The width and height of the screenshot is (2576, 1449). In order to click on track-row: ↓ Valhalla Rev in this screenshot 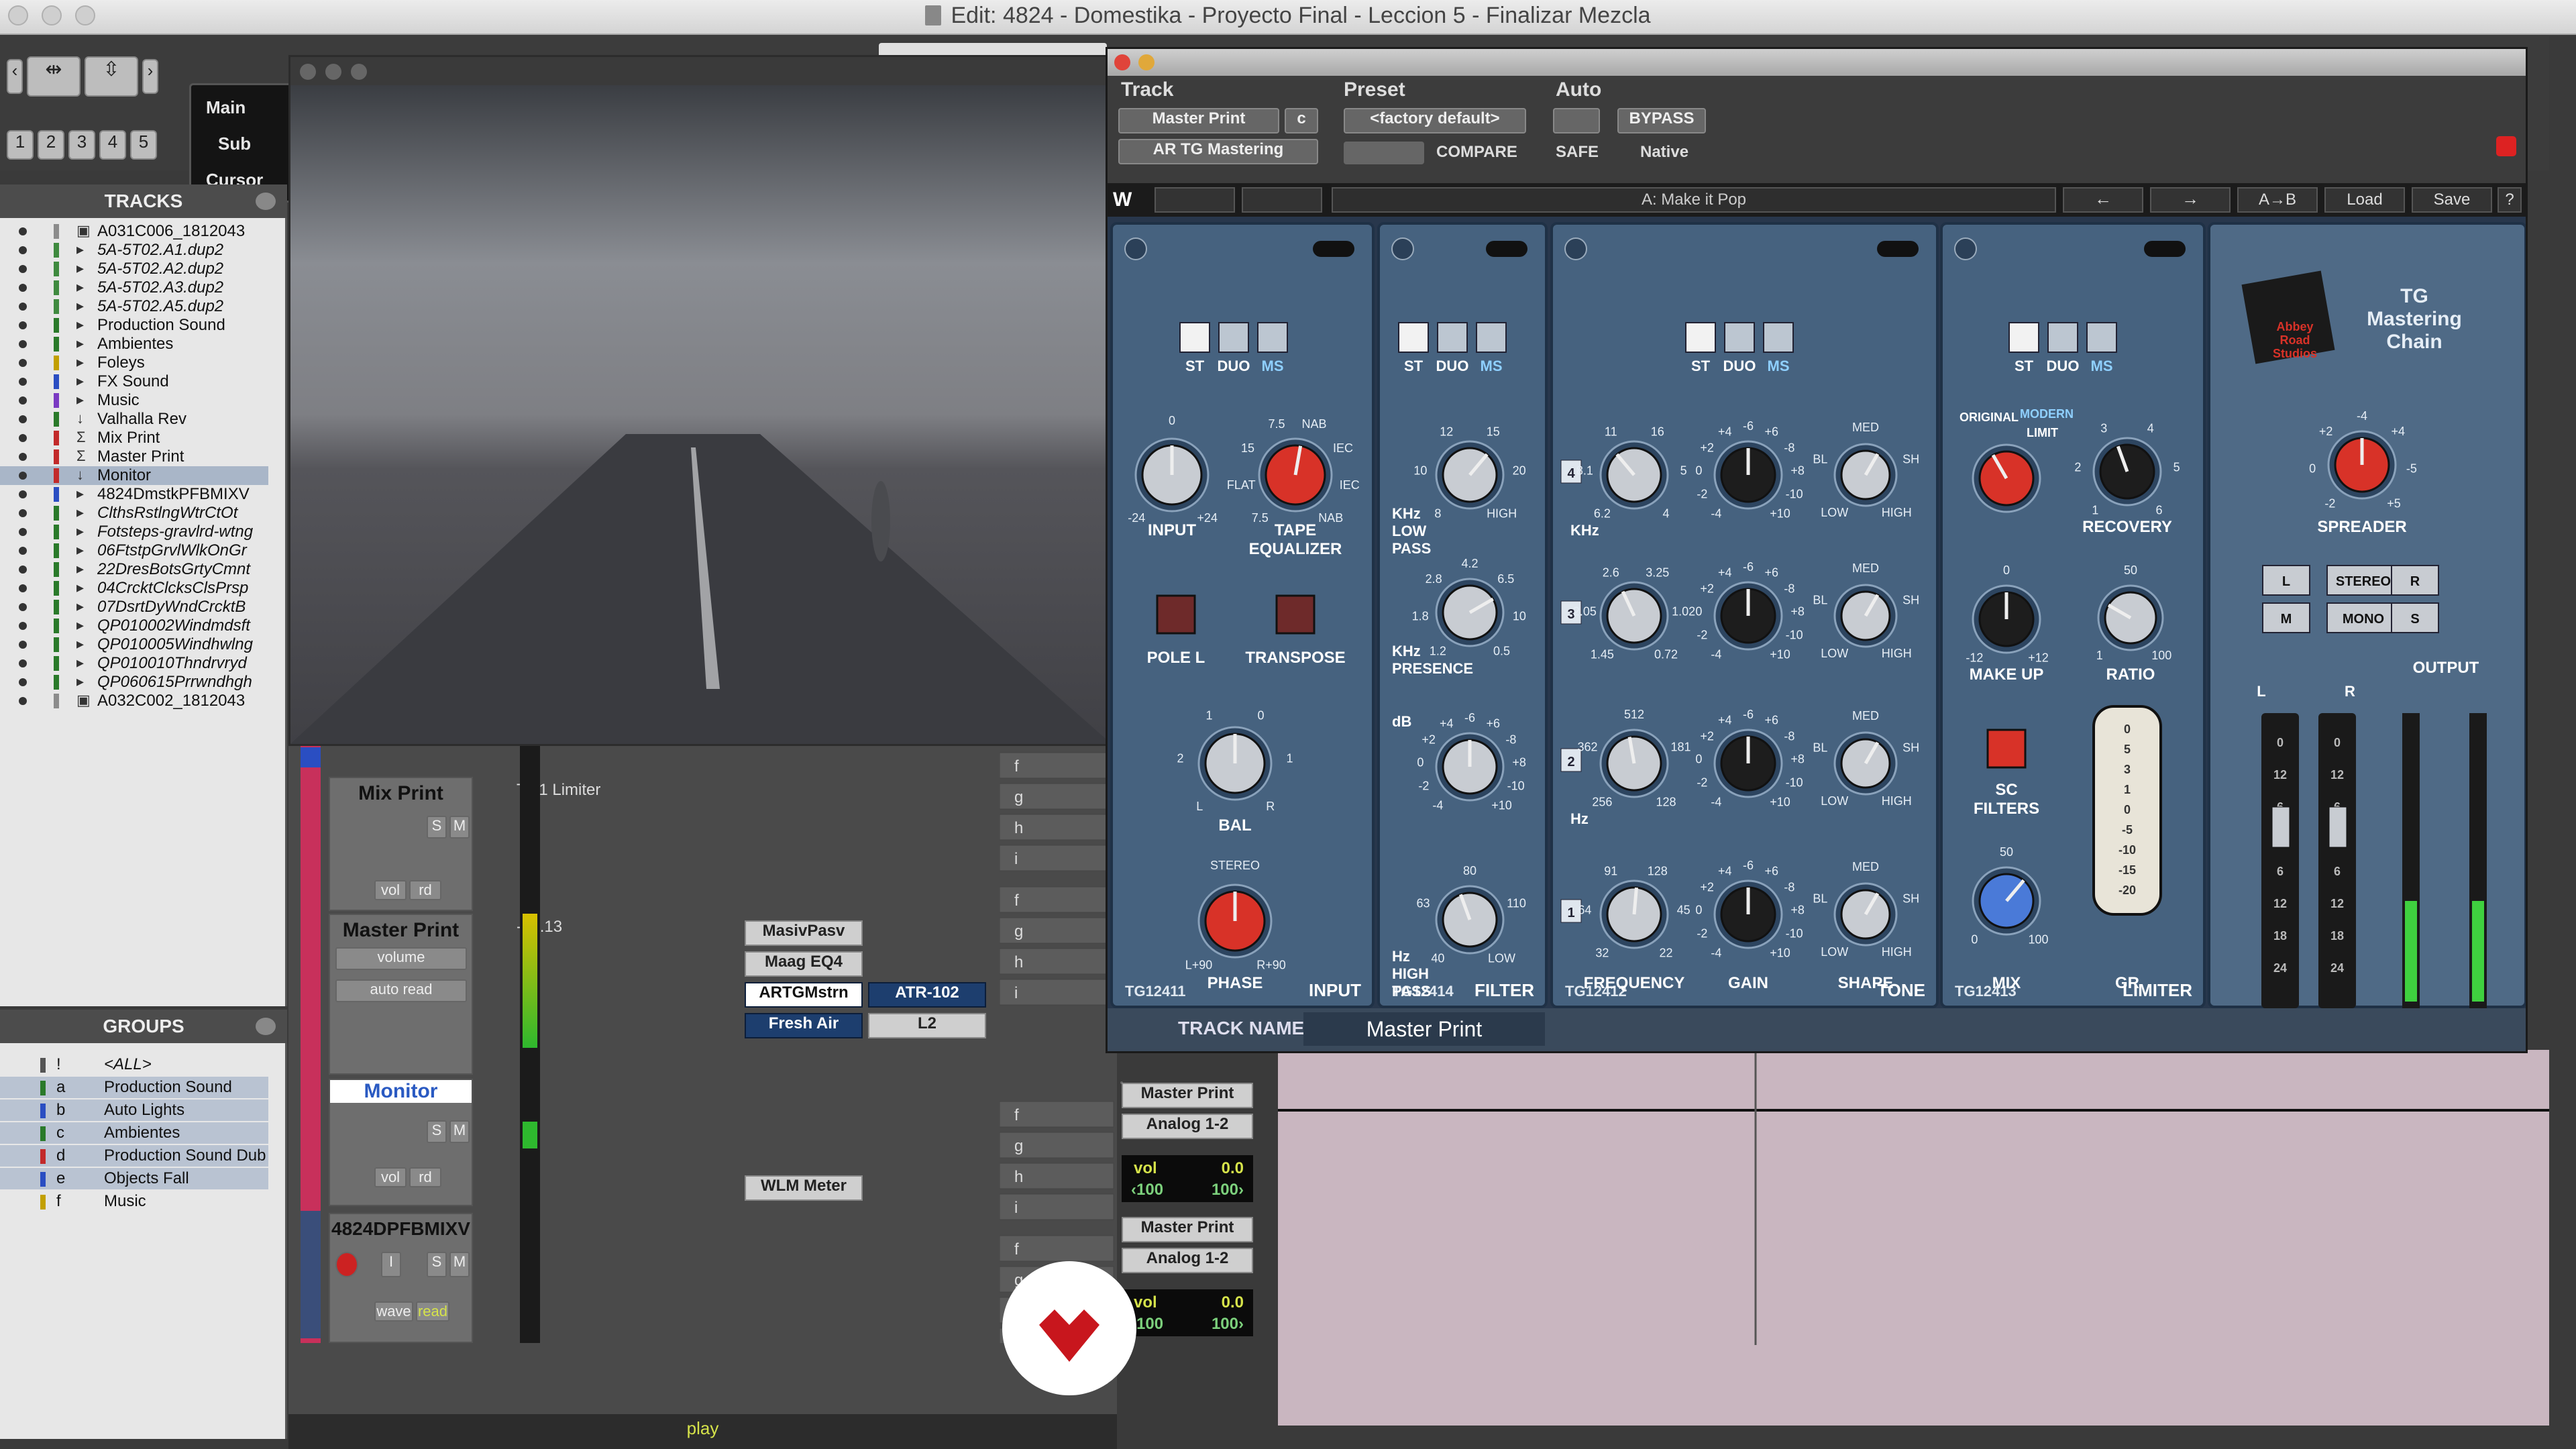, I will do `click(134, 419)`.